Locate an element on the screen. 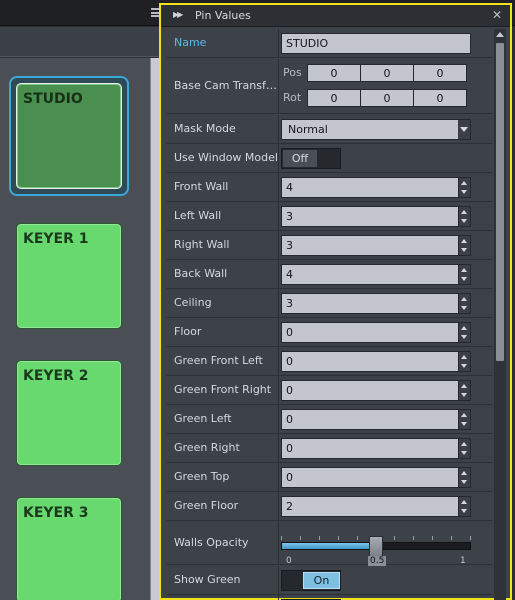 This screenshot has height=600, width=515. background-toolbar is located at coordinates (80, 42).